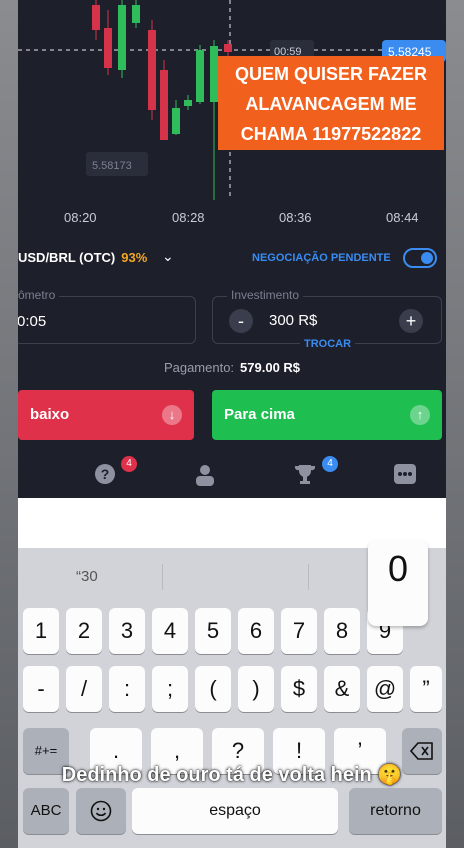 This screenshot has width=464, height=848. I want to click on payout-row: Pagamento: 579.00 R$, so click(232, 367).